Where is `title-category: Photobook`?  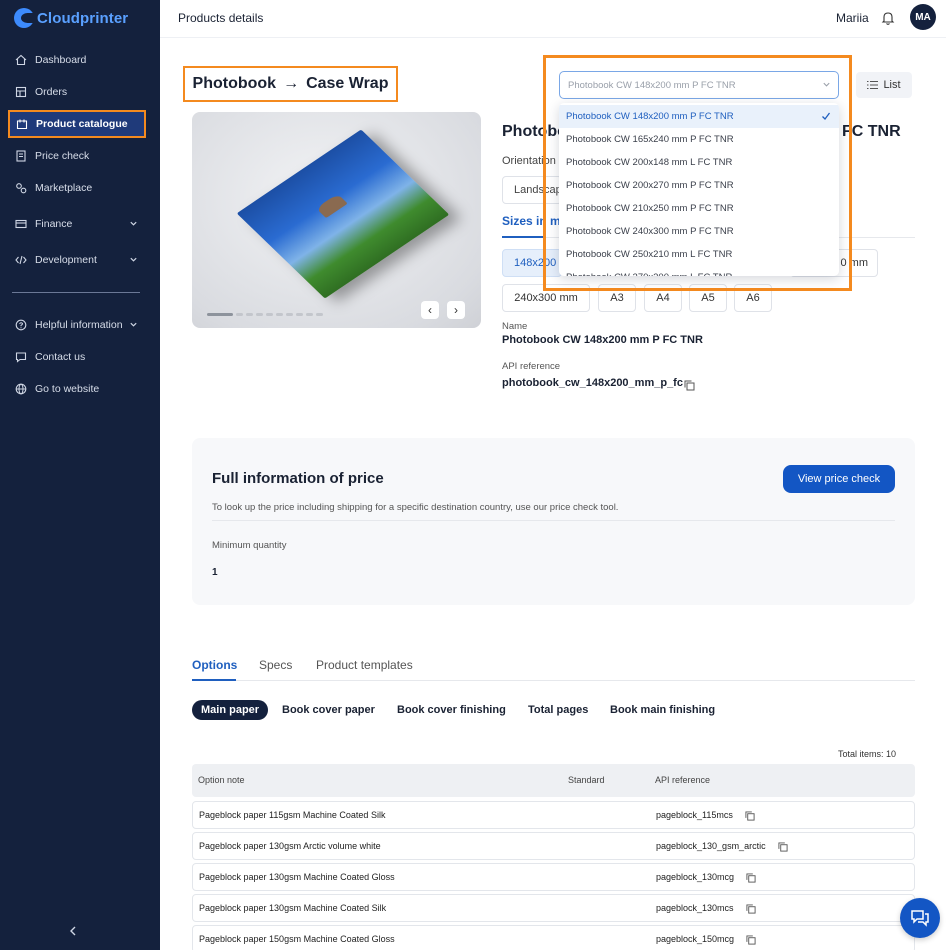 title-category: Photobook is located at coordinates (234, 83).